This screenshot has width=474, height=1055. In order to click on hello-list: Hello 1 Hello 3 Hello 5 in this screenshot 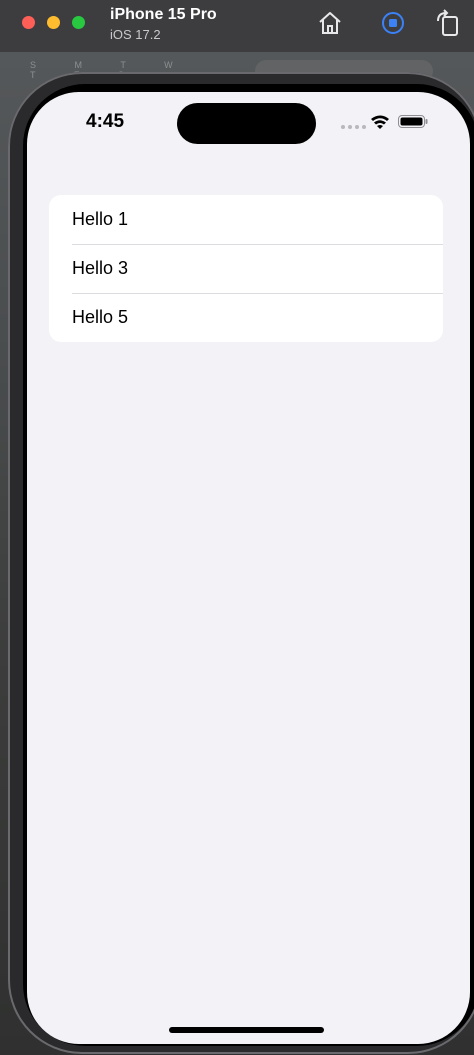, I will do `click(246, 268)`.